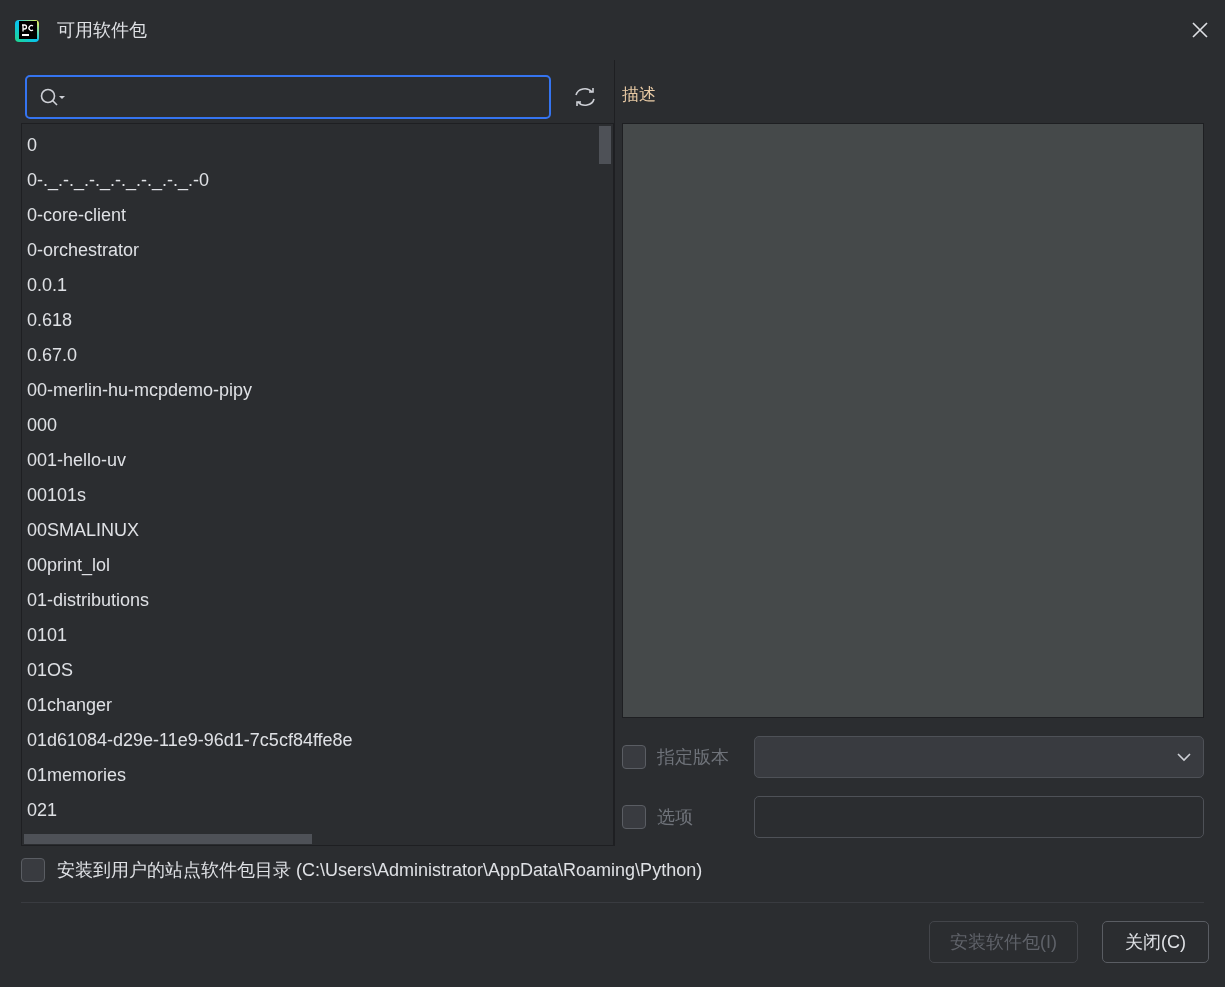 This screenshot has width=1225, height=987. I want to click on search-field, so click(288, 96).